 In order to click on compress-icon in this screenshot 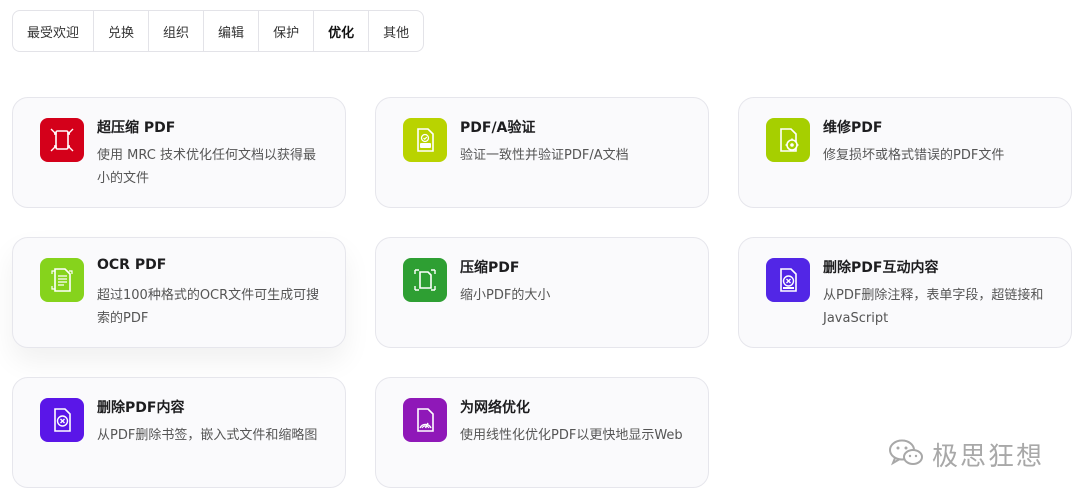, I will do `click(425, 280)`.